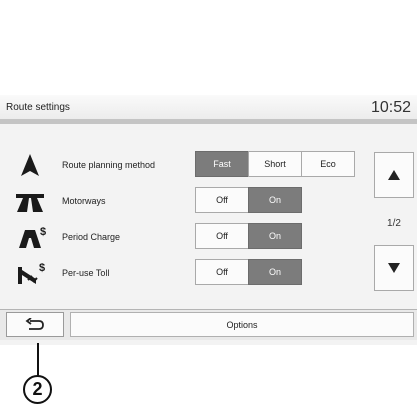 The width and height of the screenshot is (417, 404). I want to click on header-divider, so click(208, 121).